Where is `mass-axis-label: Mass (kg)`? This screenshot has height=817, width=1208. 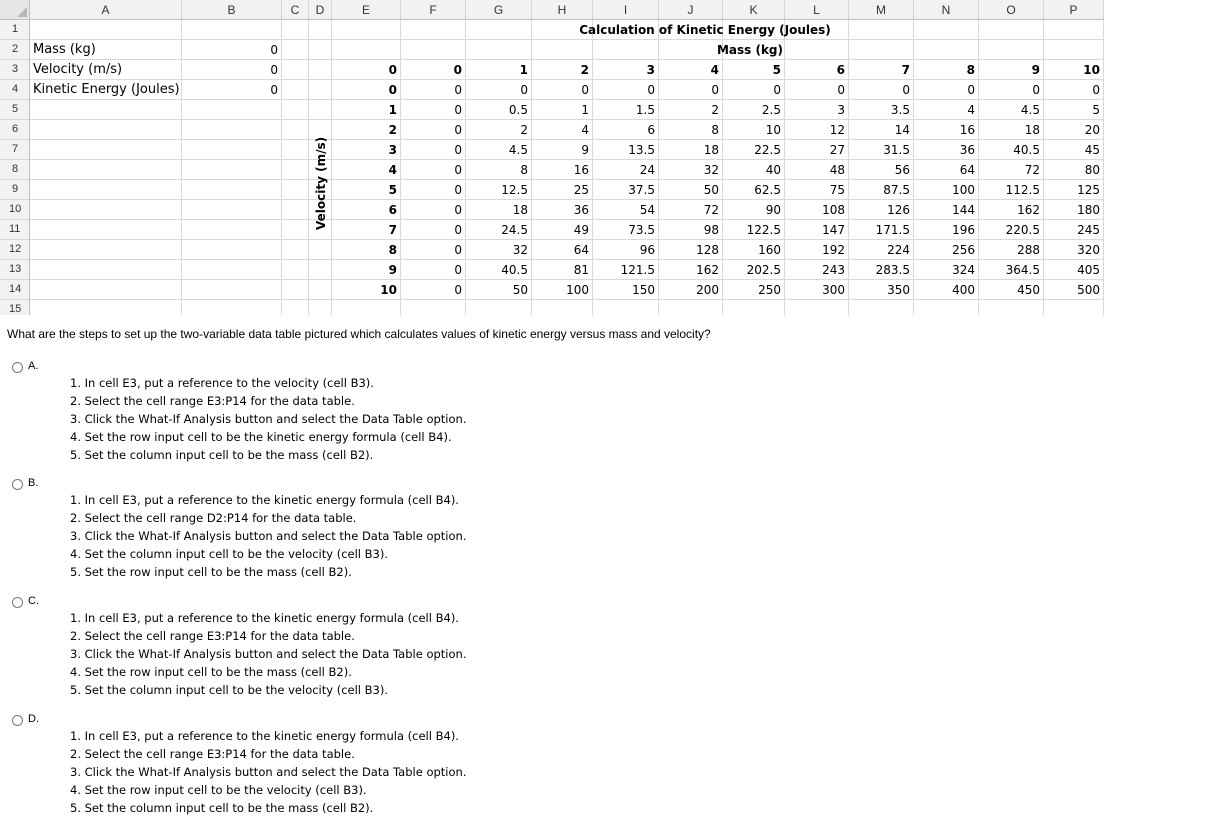 mass-axis-label: Mass (kg) is located at coordinates (750, 50).